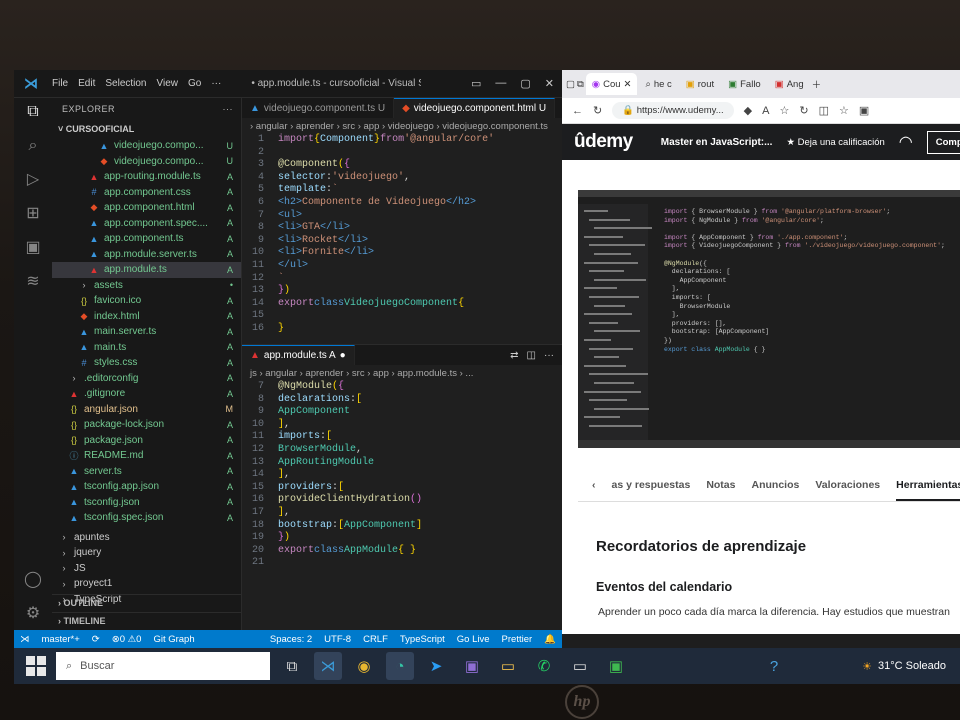  What do you see at coordinates (146, 456) in the screenshot?
I see `file-item: ⓘ README.md A` at bounding box center [146, 456].